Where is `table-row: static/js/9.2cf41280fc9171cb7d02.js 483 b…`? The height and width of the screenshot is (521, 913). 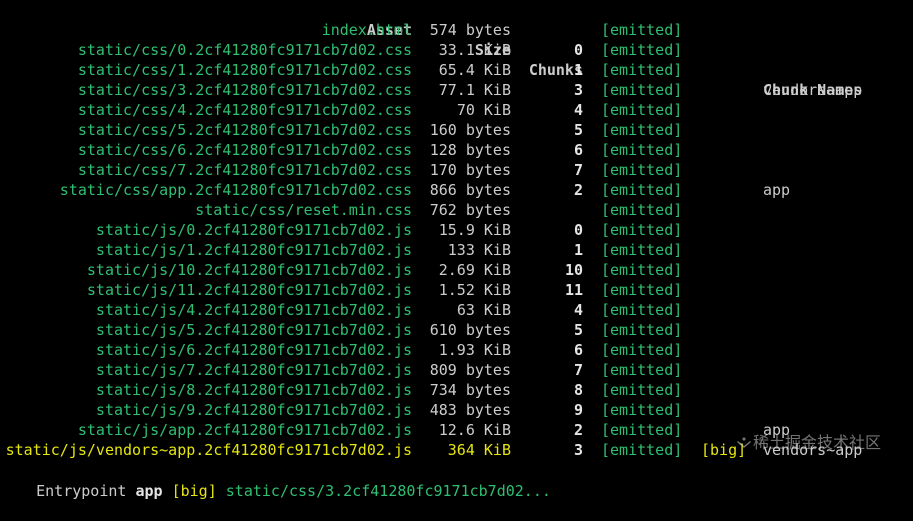
table-row: static/js/9.2cf41280fc9171cb7d02.js 483 b… is located at coordinates (456, 410).